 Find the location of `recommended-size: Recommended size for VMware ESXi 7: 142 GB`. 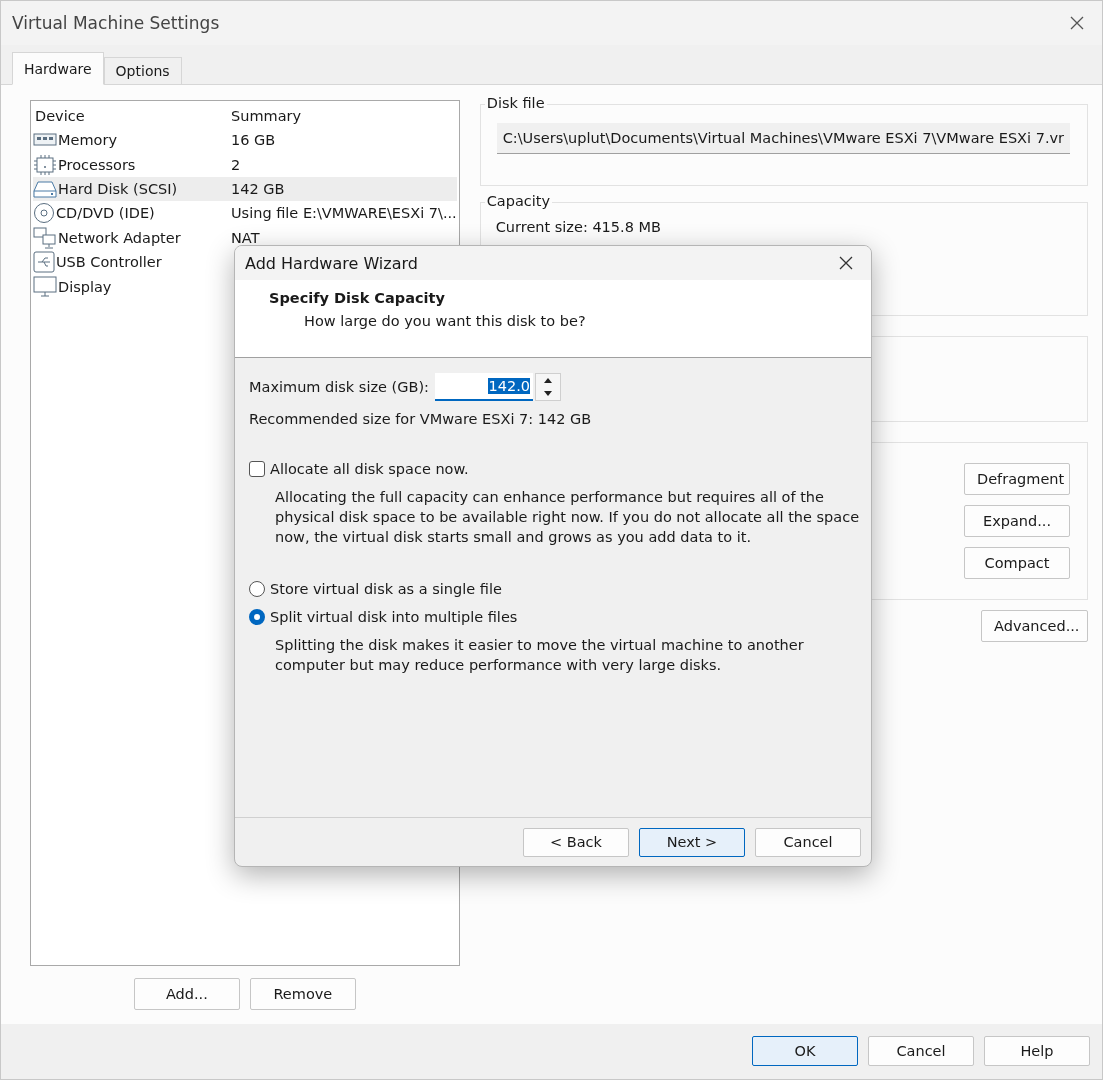

recommended-size: Recommended size for VMware ESXi 7: 142 GB is located at coordinates (421, 419).